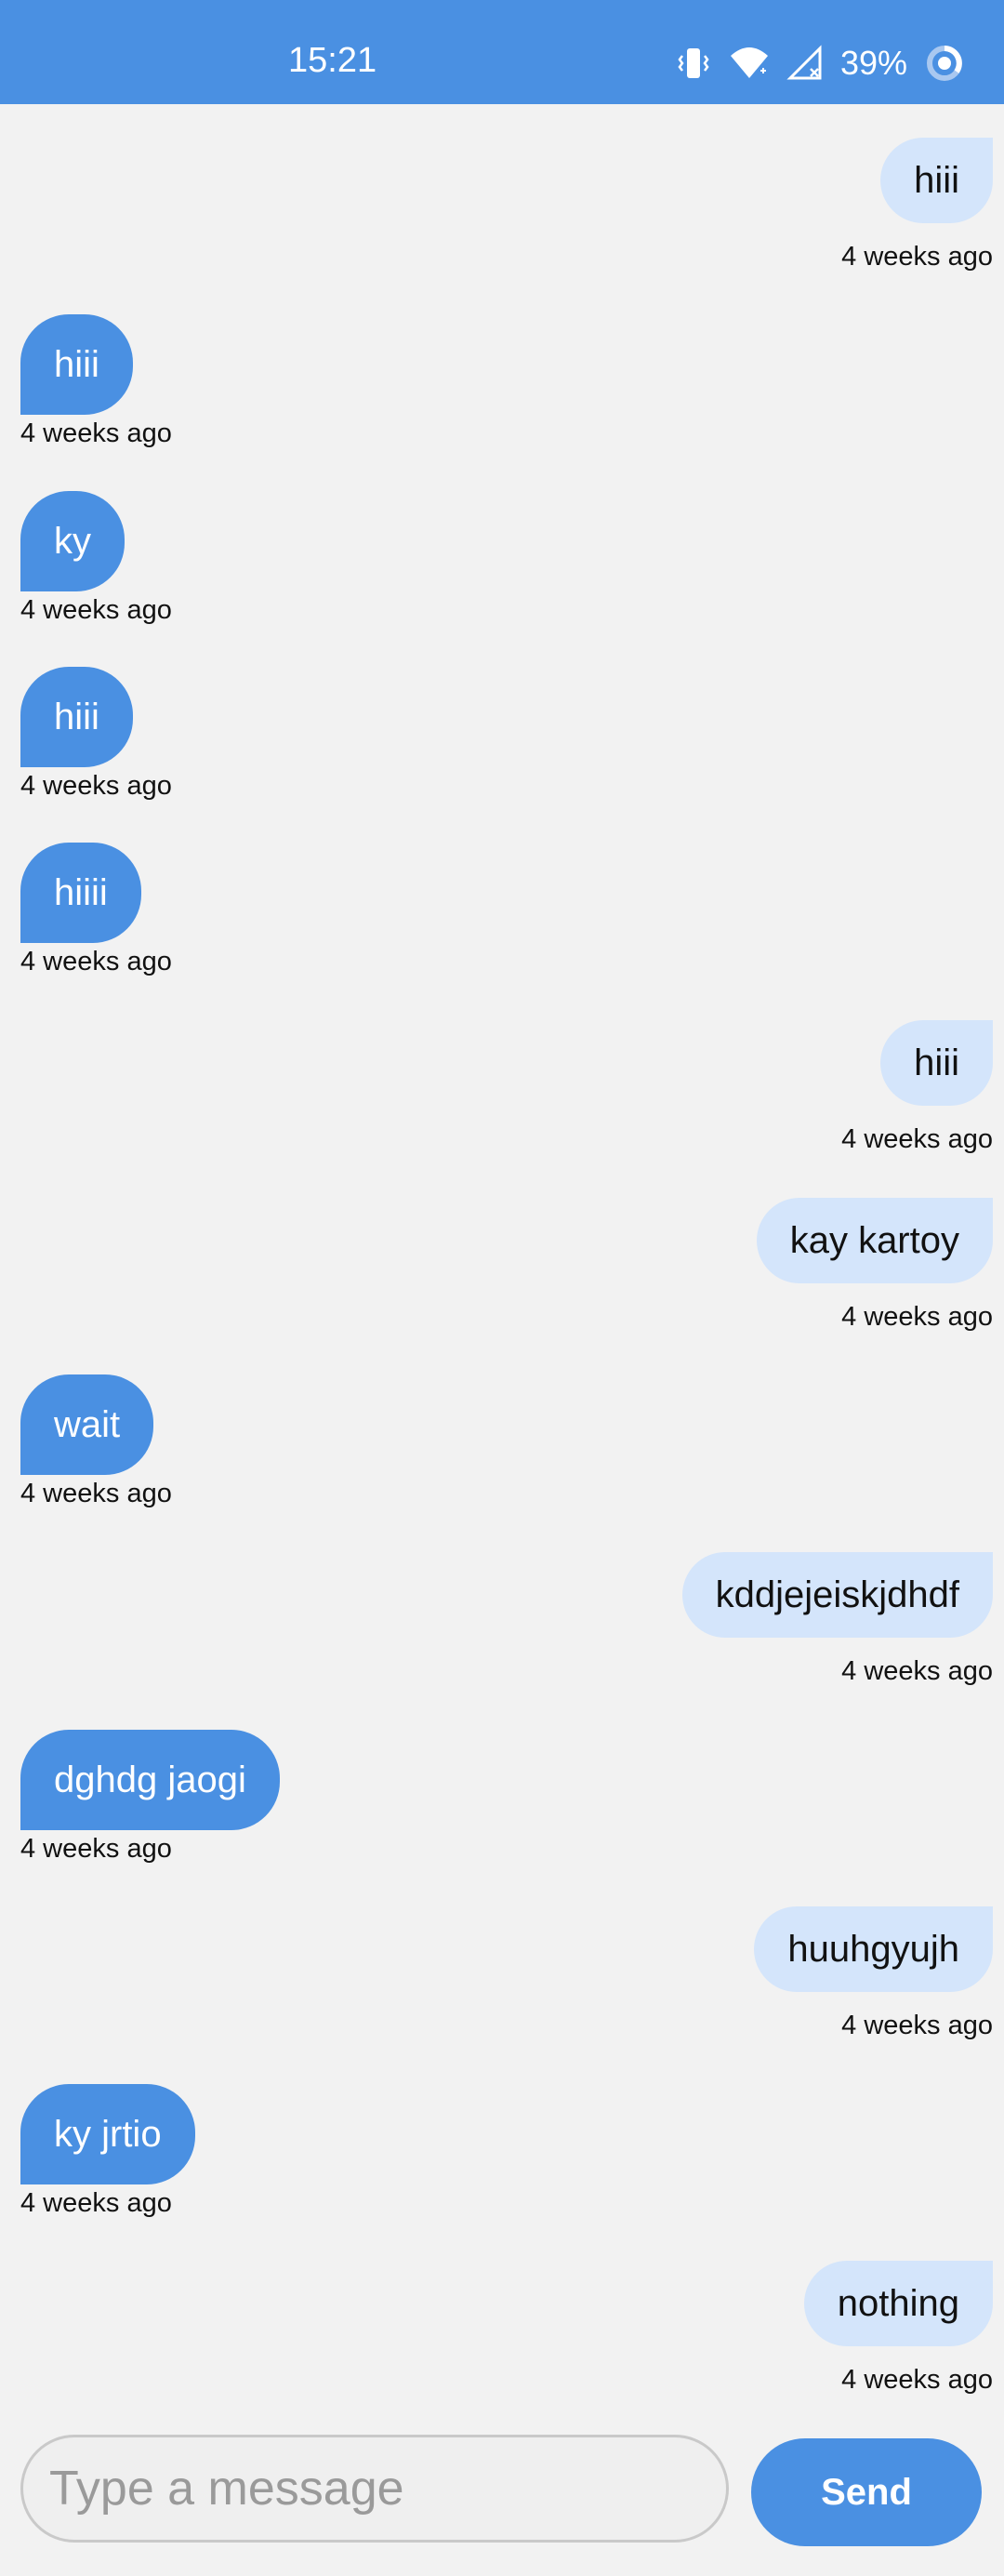 The image size is (1004, 2576). Describe the element at coordinates (873, 1949) in the screenshot. I see `message-bubble: huuhgyujh` at that location.